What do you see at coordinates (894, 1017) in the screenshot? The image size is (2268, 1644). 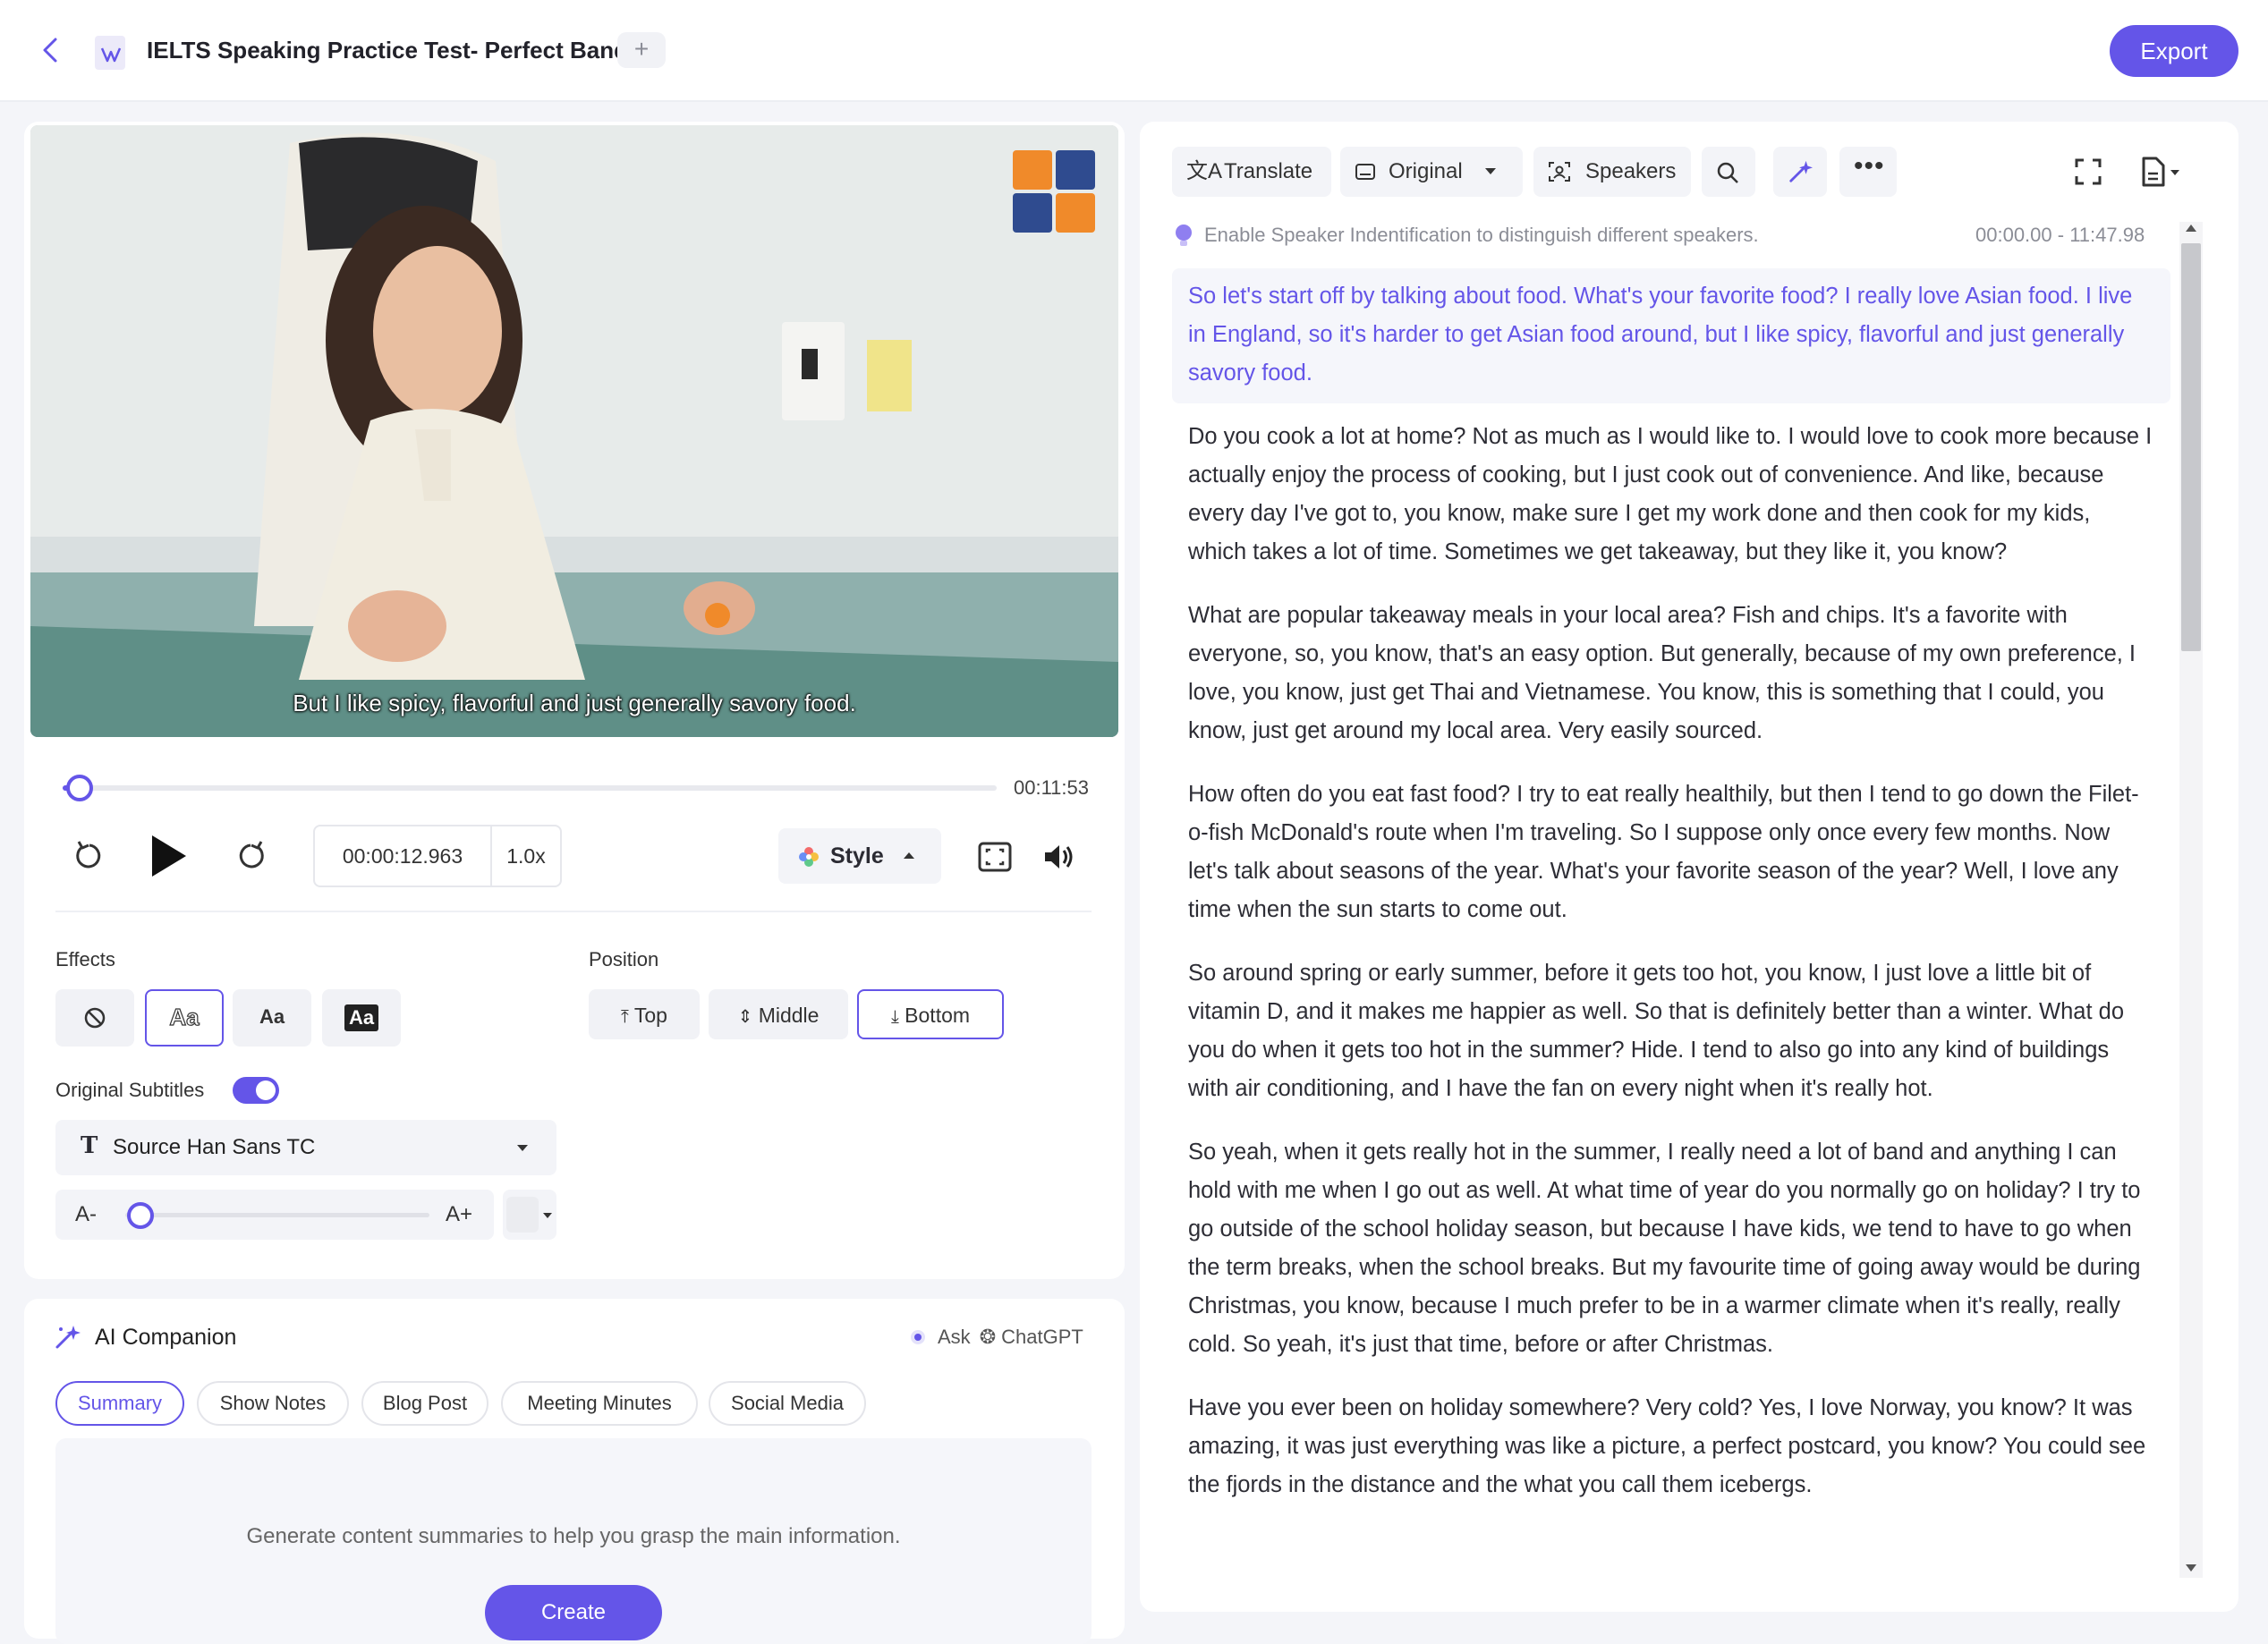 I see `arrow-bottom-icon: ⤓` at bounding box center [894, 1017].